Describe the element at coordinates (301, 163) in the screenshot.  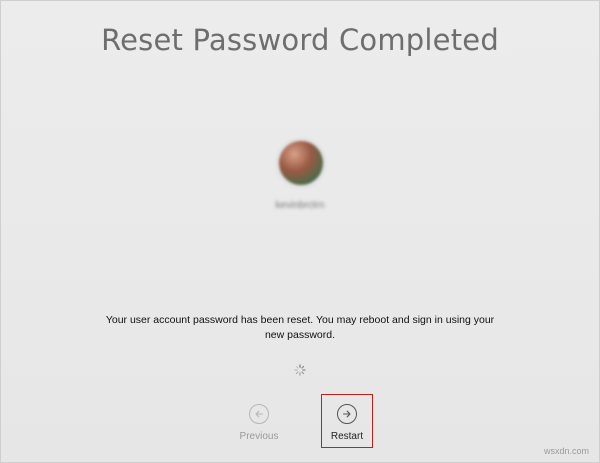
I see `user-avatar` at that location.